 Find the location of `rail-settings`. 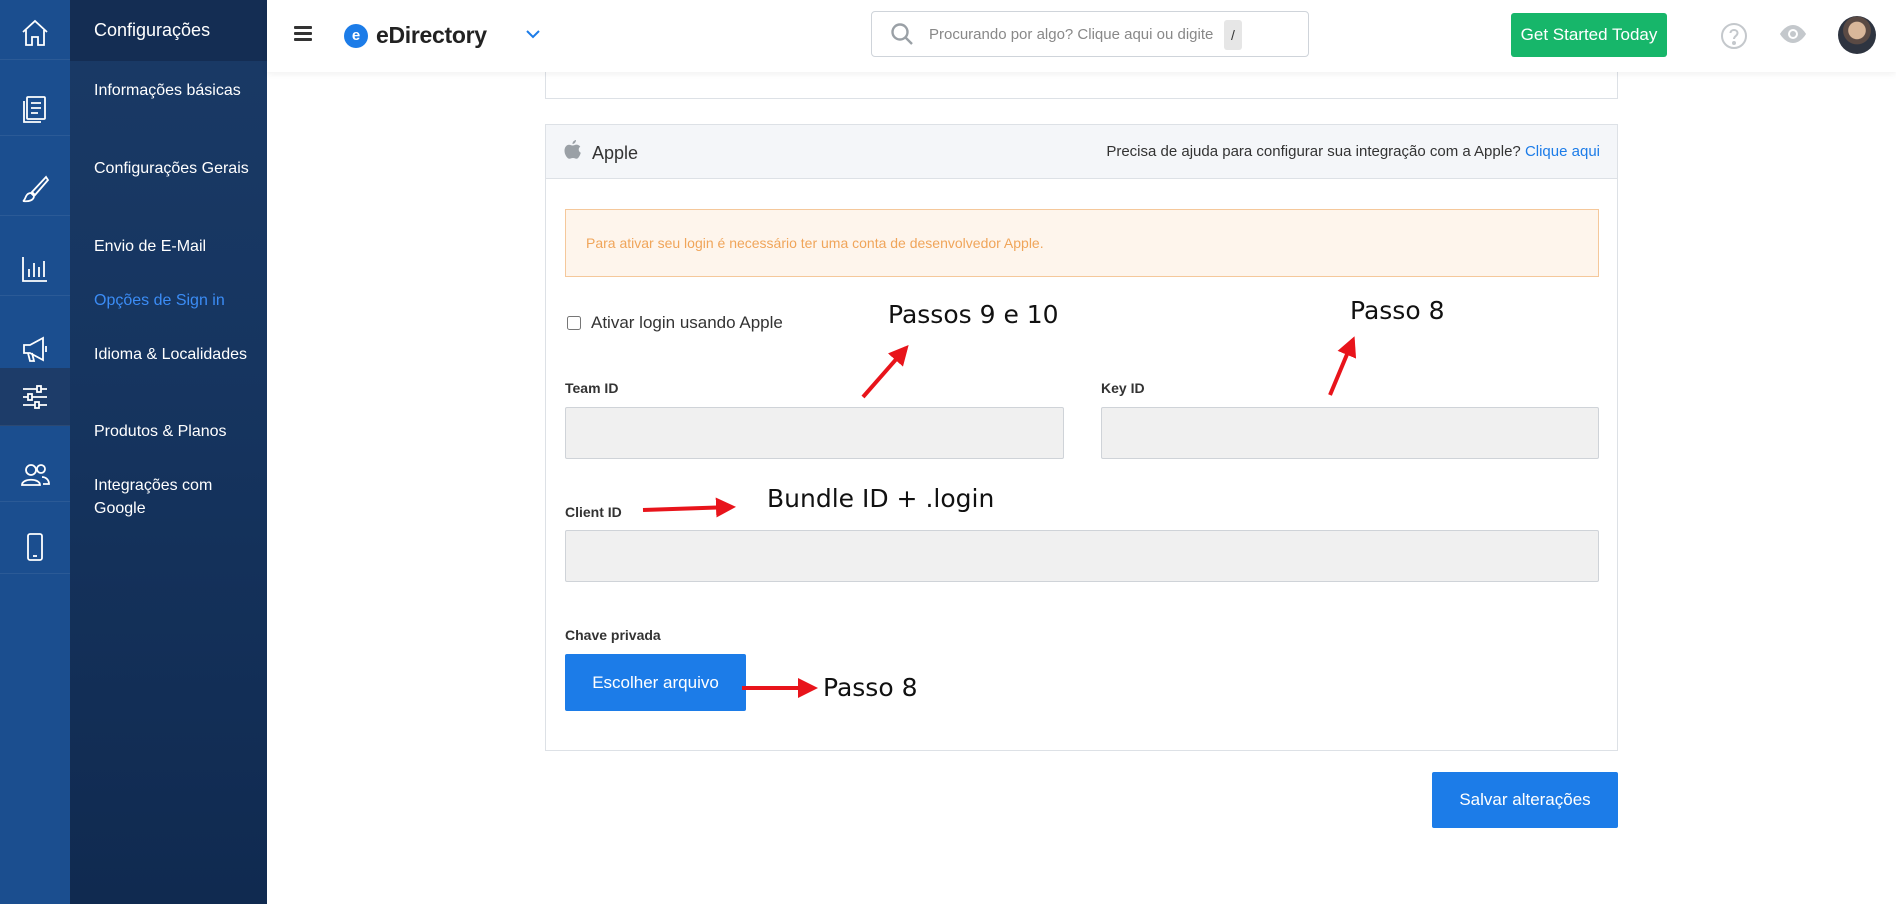

rail-settings is located at coordinates (35, 397).